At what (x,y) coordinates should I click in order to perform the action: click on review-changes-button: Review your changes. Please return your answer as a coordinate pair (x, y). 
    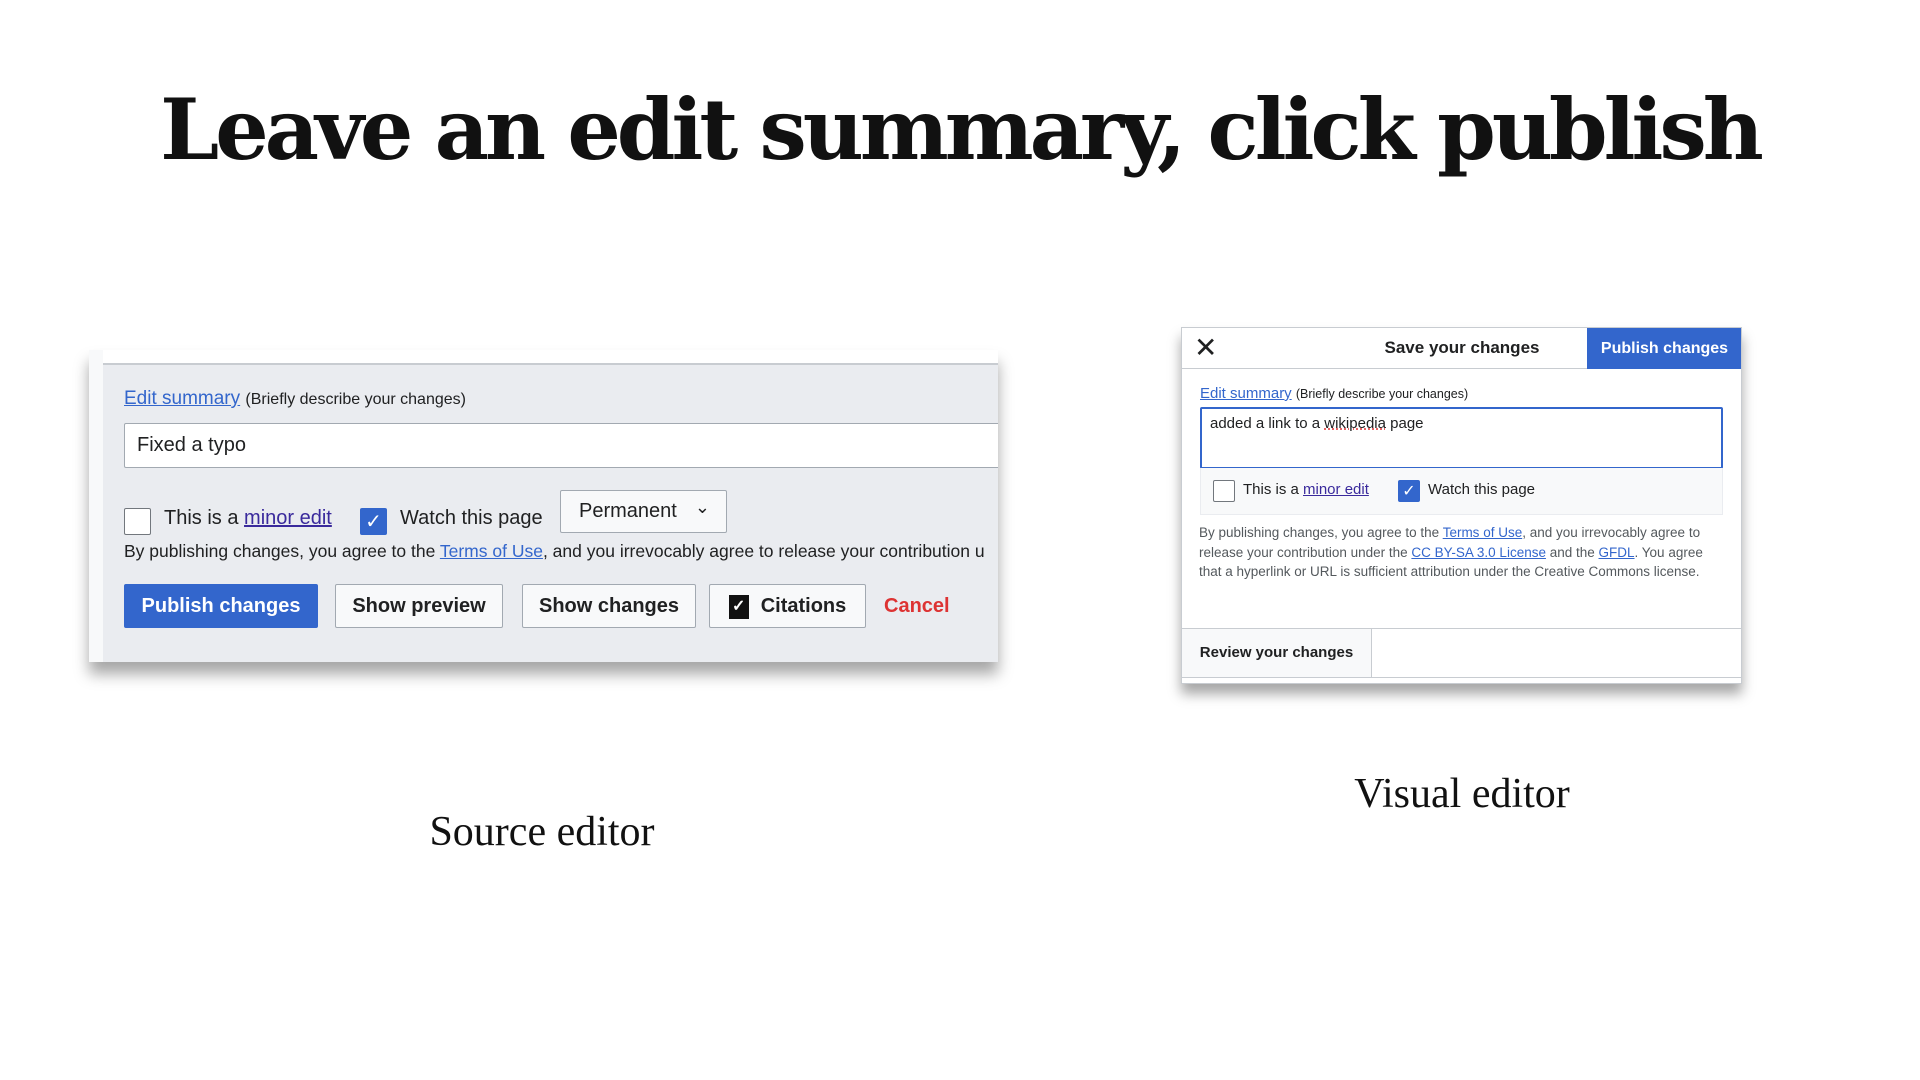
    Looking at the image, I should click on (1277, 653).